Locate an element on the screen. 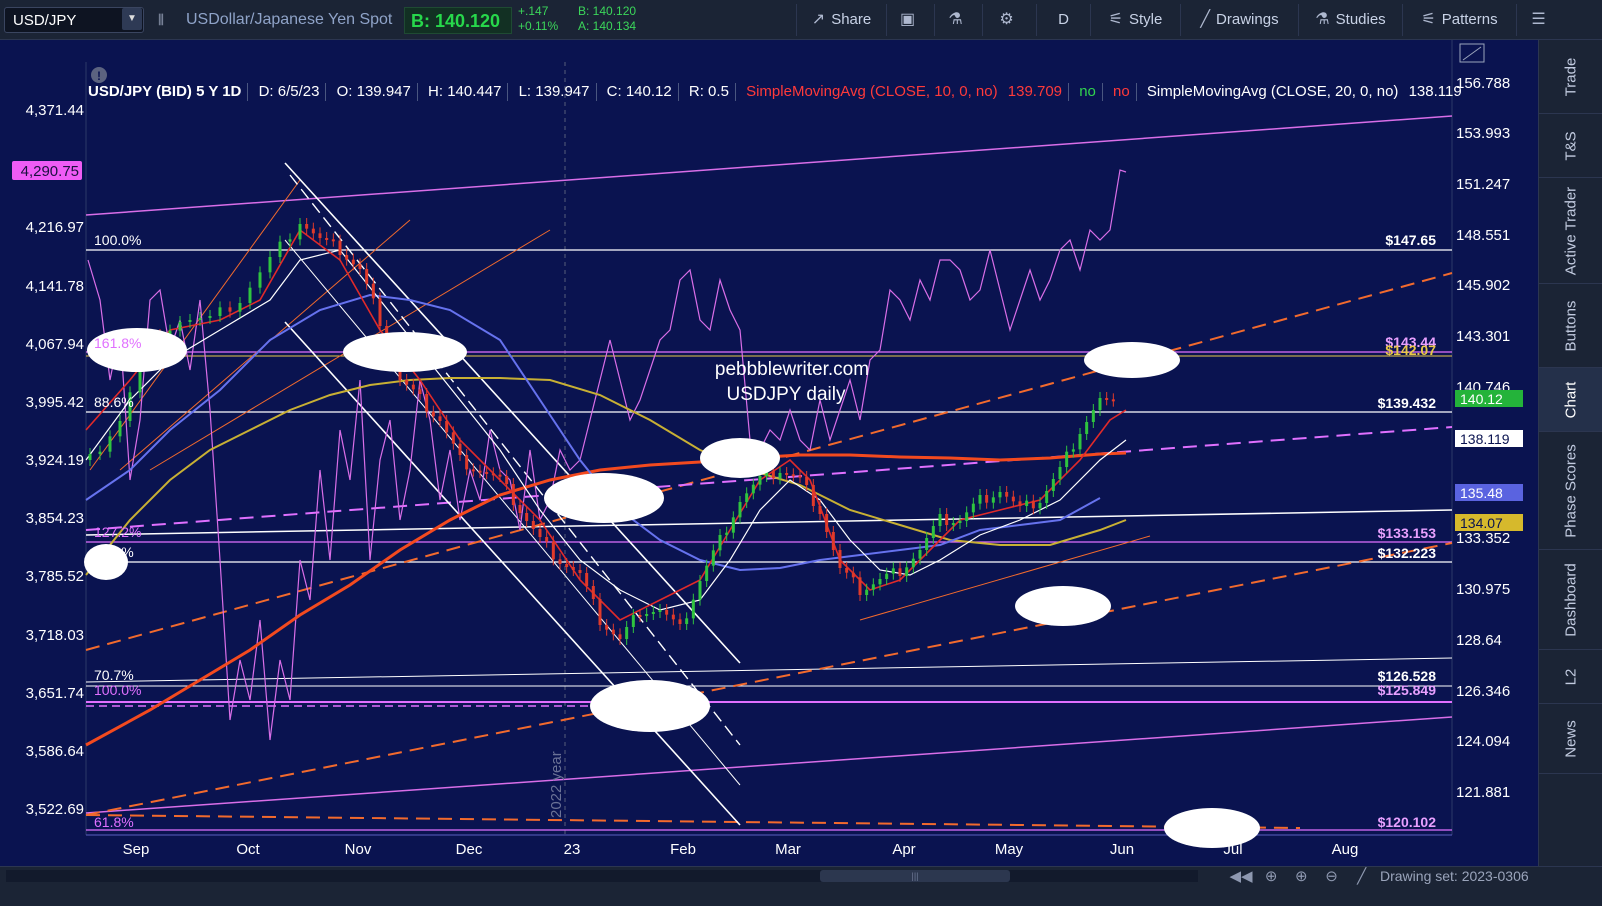 The width and height of the screenshot is (1602, 906). studies-button: ⚗ Studies is located at coordinates (1350, 20).